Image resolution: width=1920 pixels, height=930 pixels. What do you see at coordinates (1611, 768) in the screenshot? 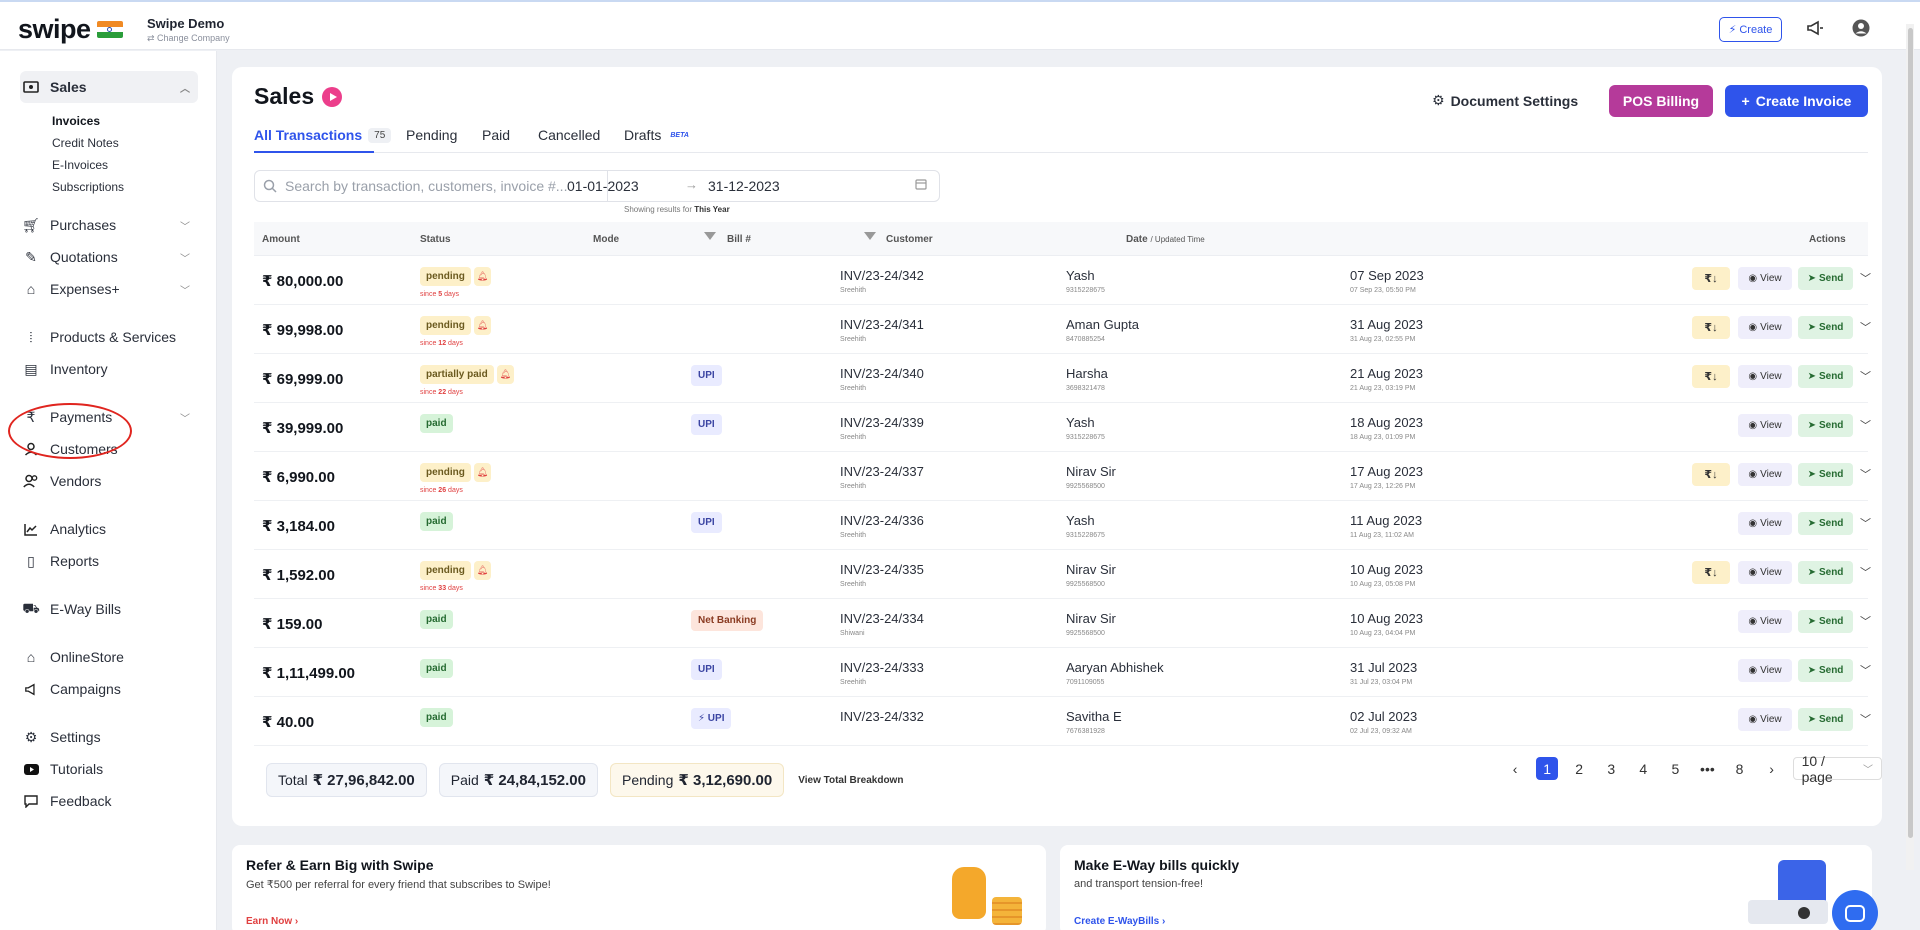
I see `page-3: 3` at bounding box center [1611, 768].